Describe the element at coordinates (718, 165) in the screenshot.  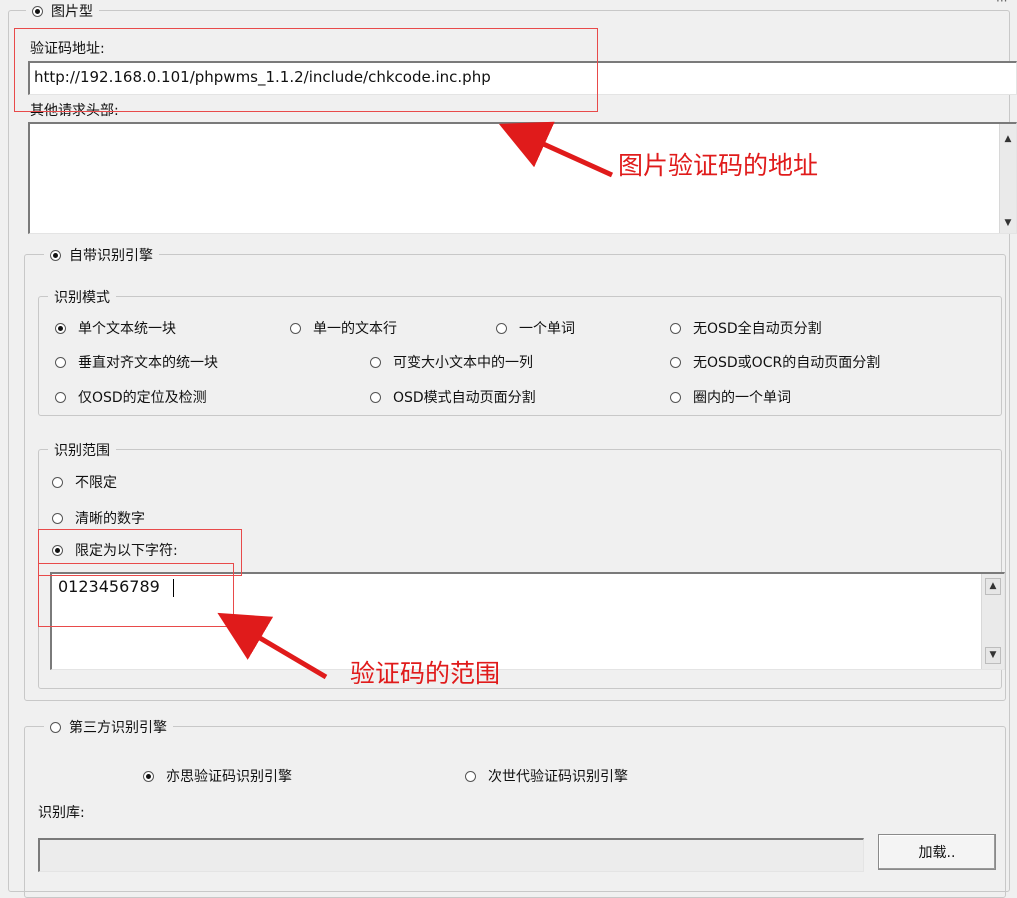
I see `url-annotation: 图片验证码的地址` at that location.